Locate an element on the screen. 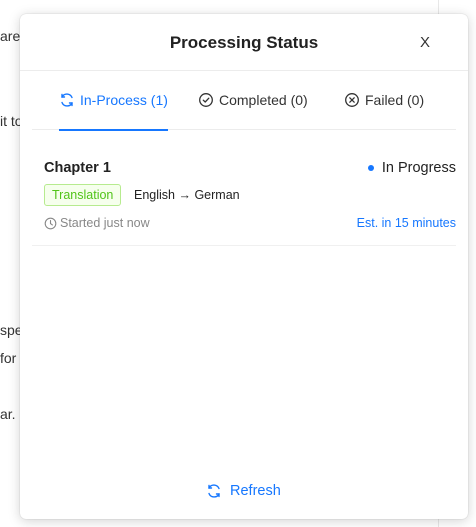  status-tabs: In-Process (1) Completed (0) Failed (0) is located at coordinates (244, 111).